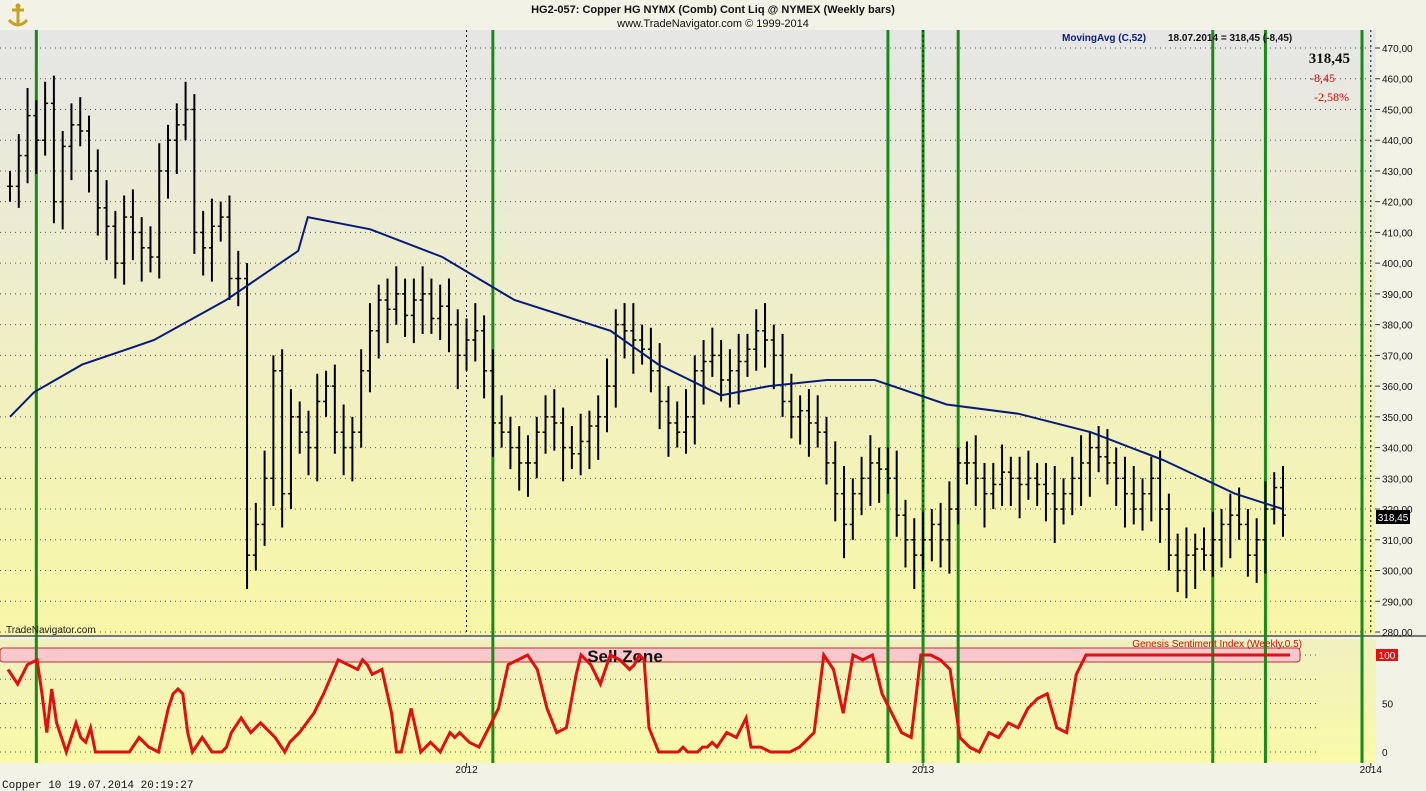  What do you see at coordinates (712, 24) in the screenshot?
I see `chart-subtitle: www.TradeNavigator.com © 1999-2014` at bounding box center [712, 24].